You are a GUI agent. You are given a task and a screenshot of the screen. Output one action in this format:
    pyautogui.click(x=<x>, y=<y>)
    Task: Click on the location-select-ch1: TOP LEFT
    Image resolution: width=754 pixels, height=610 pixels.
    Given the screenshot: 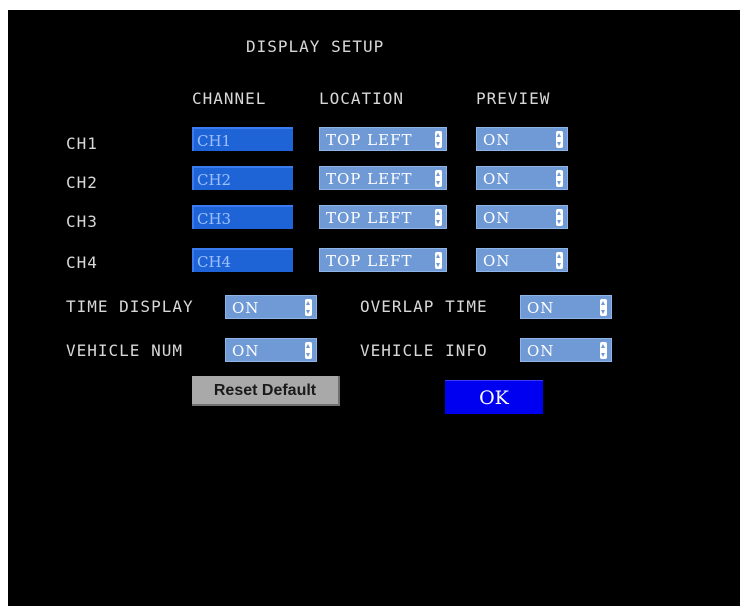 What is the action you would take?
    pyautogui.click(x=383, y=139)
    